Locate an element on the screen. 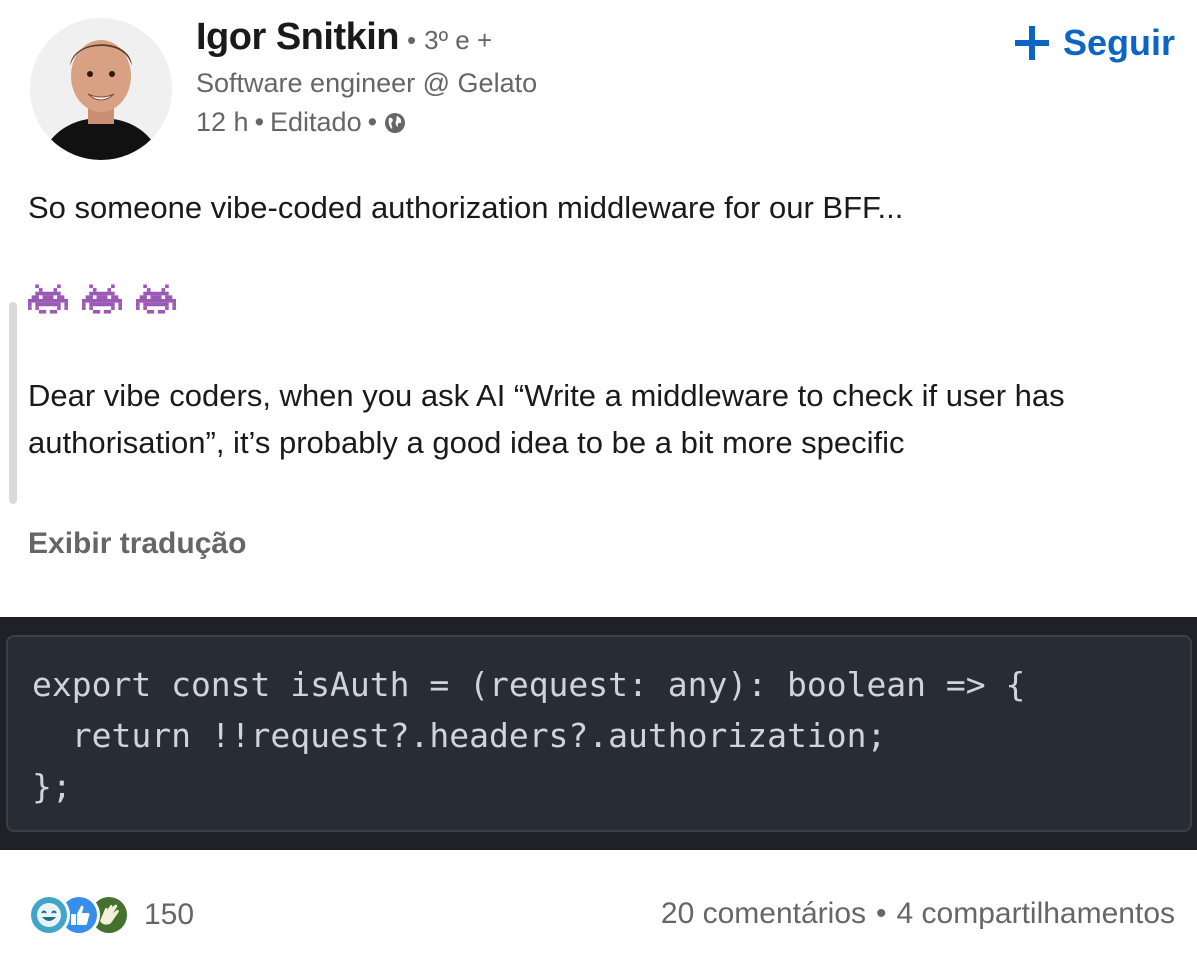  show-translation-link: Exibir tradução is located at coordinates (137, 544).